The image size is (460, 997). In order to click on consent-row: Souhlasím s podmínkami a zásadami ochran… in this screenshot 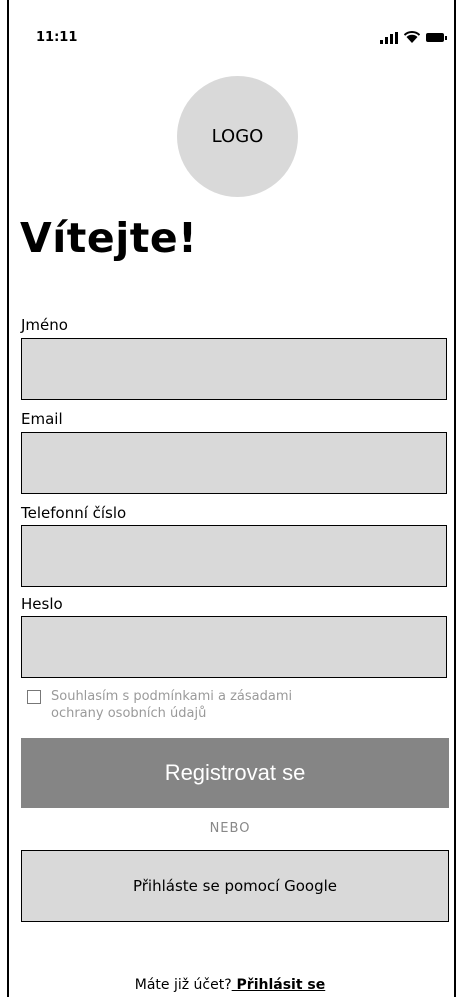, I will do `click(184, 705)`.